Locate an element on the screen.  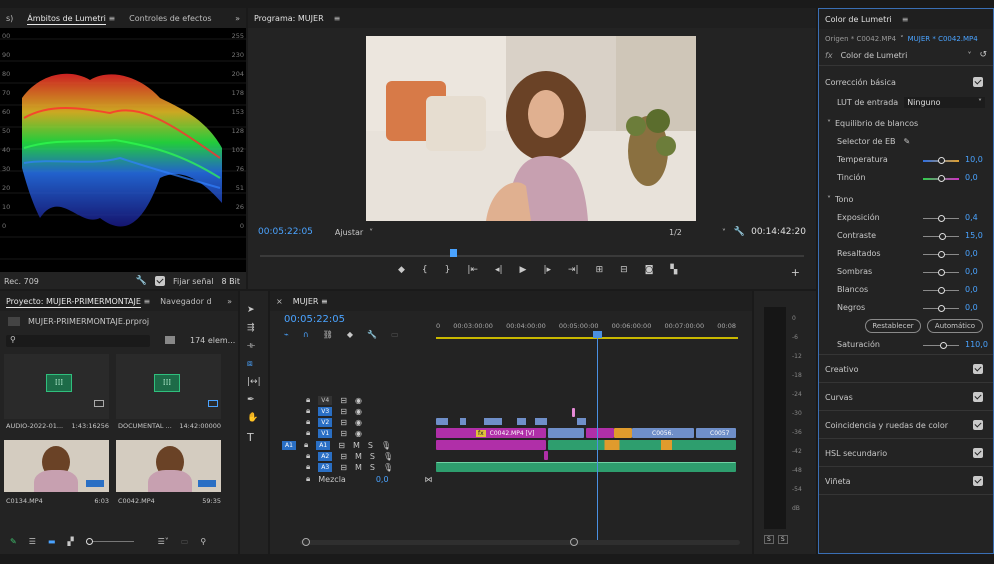
media-thumb-audio-2: ⁞⁞⁞ is located at coordinates (168, 386).